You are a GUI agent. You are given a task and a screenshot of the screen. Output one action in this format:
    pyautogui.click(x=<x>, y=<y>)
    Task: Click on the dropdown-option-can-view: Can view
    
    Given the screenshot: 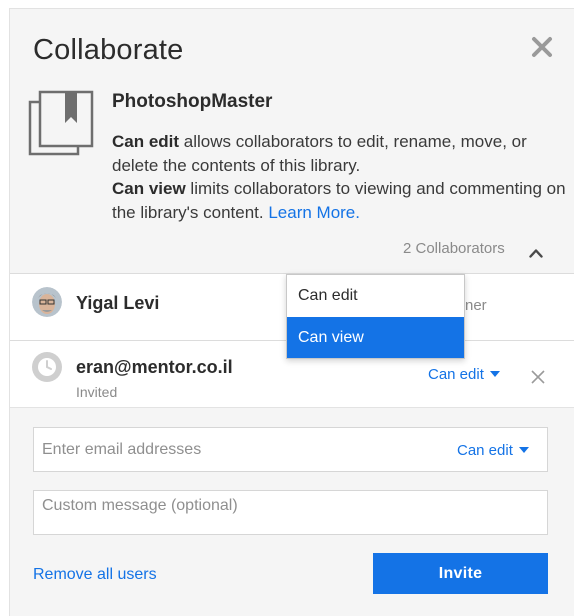 What is the action you would take?
    pyautogui.click(x=375, y=337)
    